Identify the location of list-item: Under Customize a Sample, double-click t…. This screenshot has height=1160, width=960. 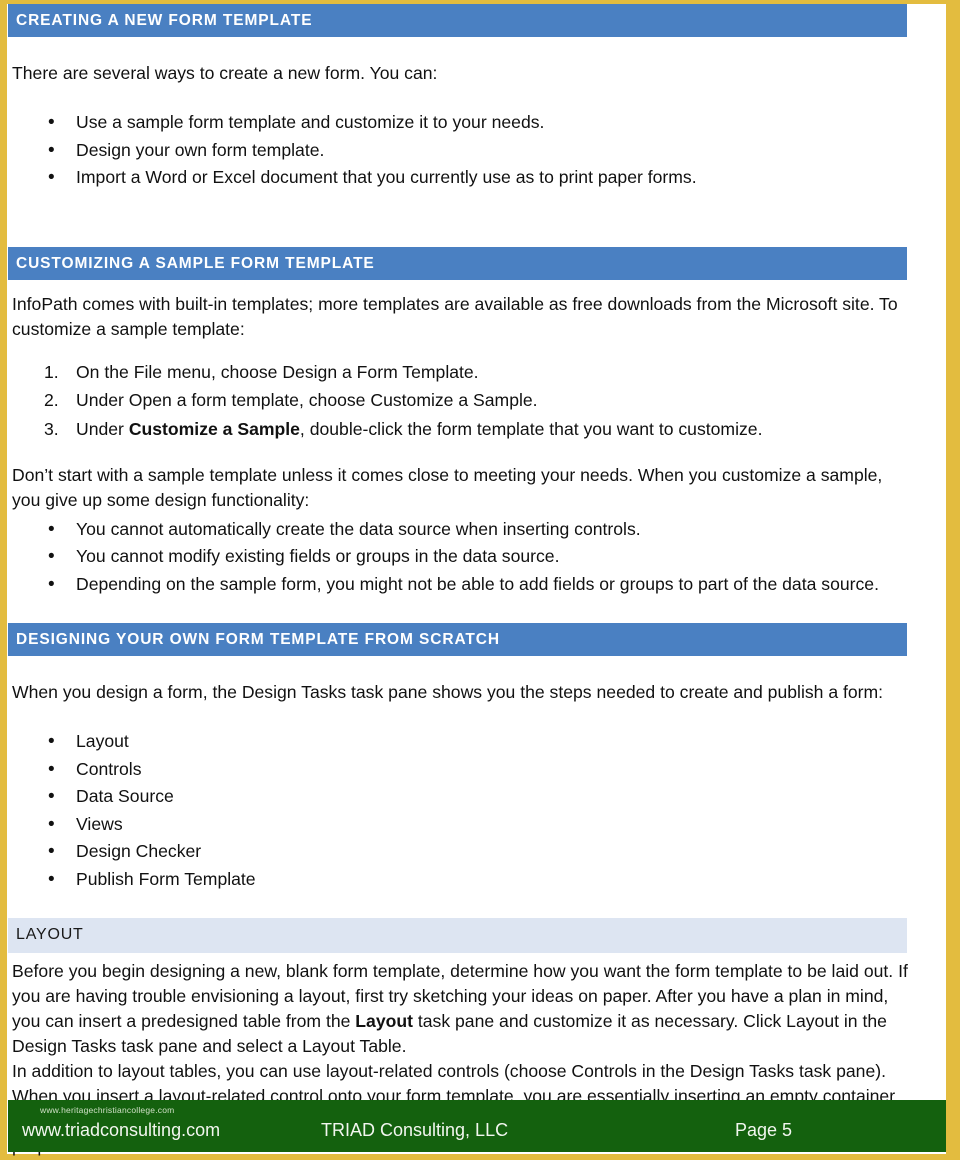
(495, 430).